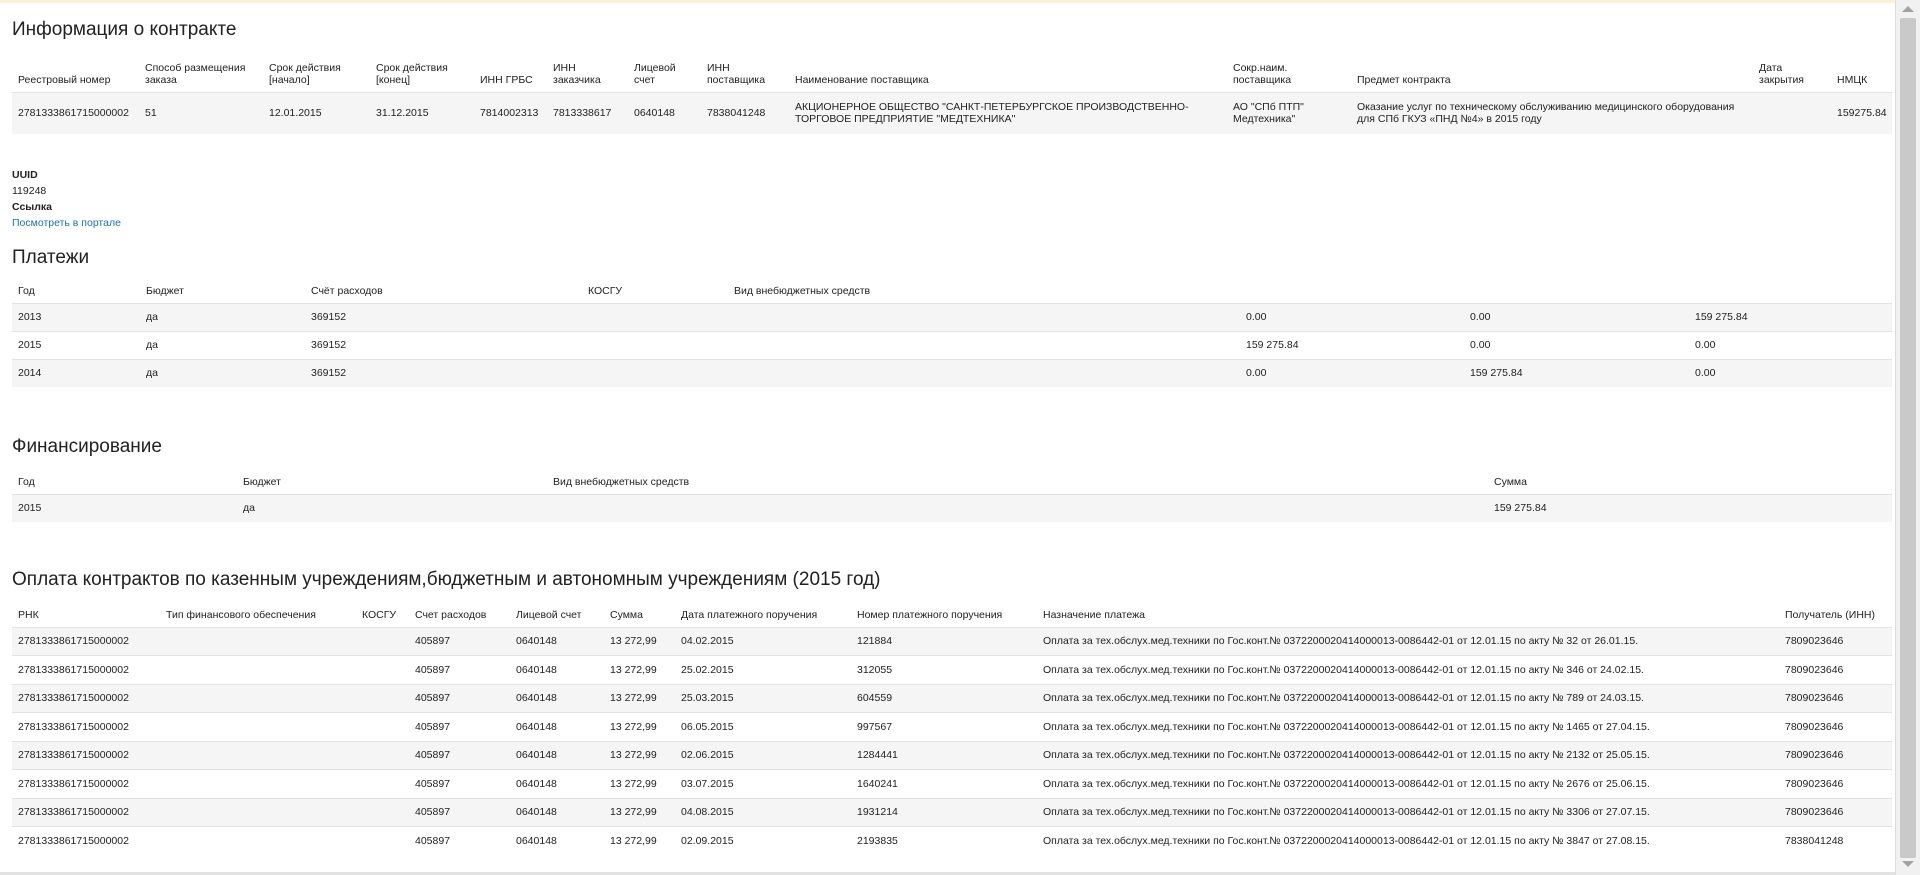 This screenshot has height=875, width=1920. What do you see at coordinates (944, 812) in the screenshot?
I see `treasury-cell: 1931214` at bounding box center [944, 812].